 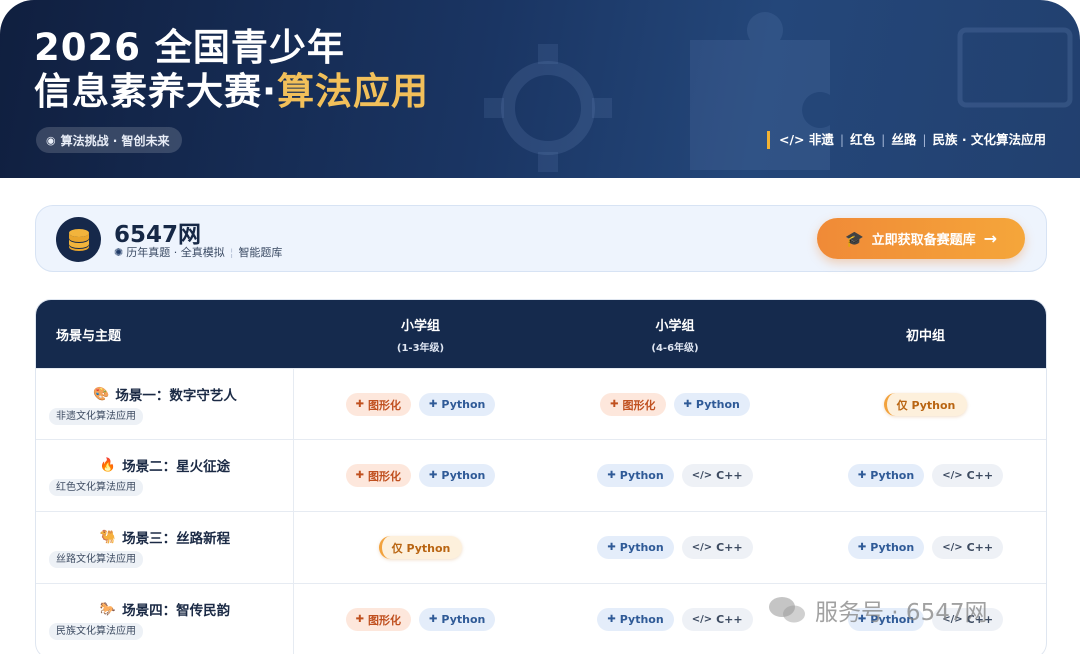 I want to click on scene-title-text: 场景二：星火征途, so click(x=176, y=467).